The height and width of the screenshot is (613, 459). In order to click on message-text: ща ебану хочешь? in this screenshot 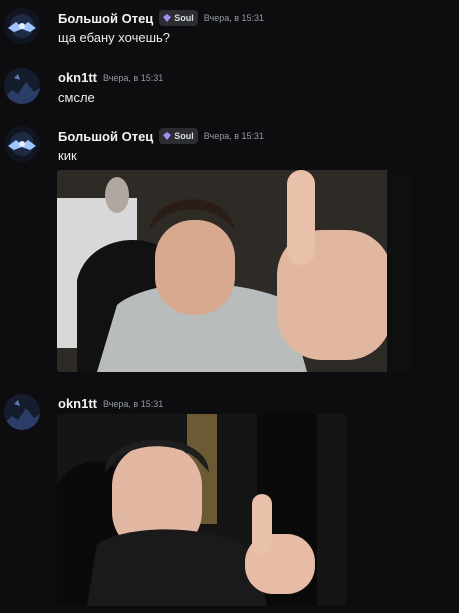, I will do `click(114, 37)`.